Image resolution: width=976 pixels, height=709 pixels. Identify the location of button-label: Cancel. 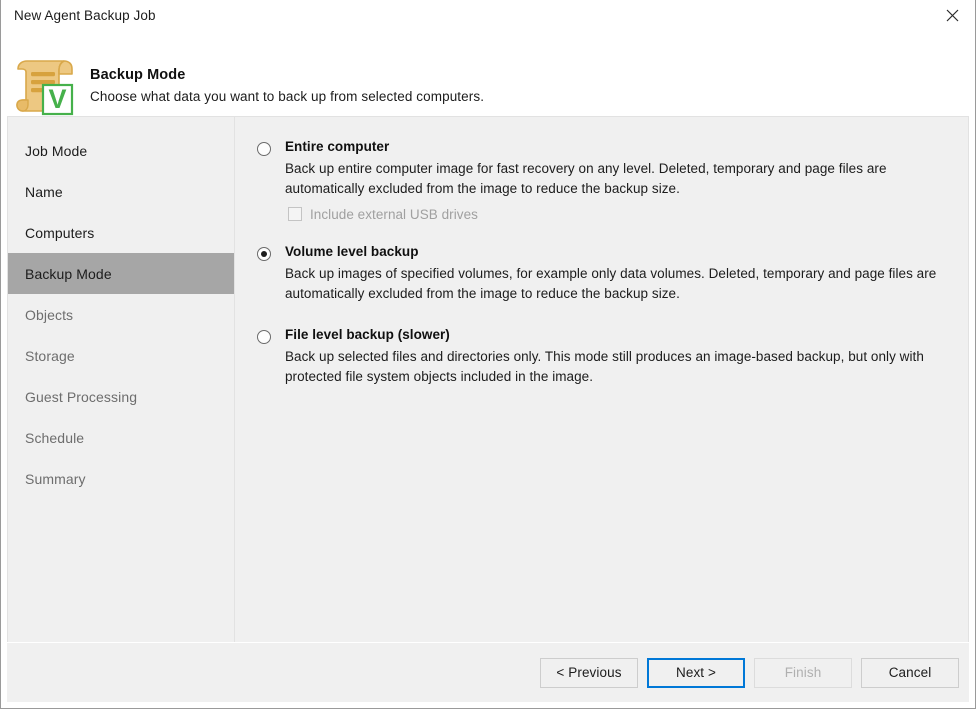
(910, 672).